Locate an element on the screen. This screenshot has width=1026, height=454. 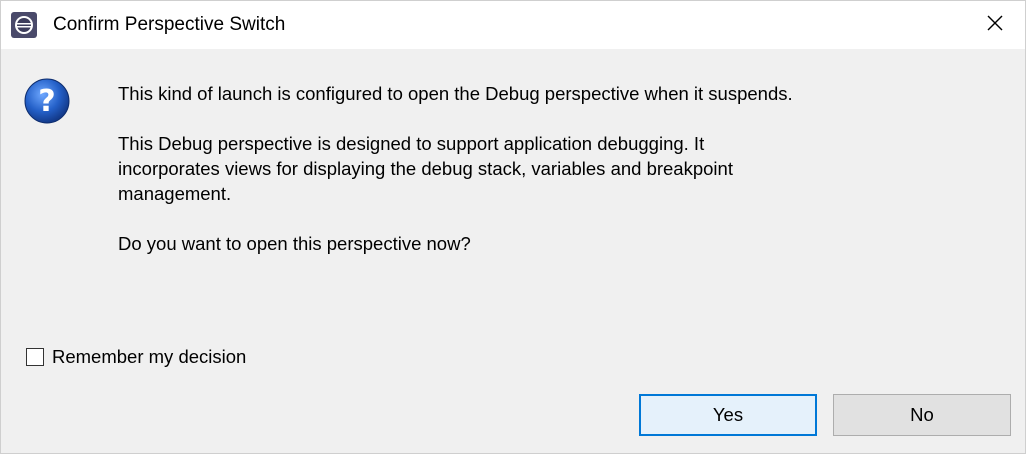
close-icon is located at coordinates (995, 25).